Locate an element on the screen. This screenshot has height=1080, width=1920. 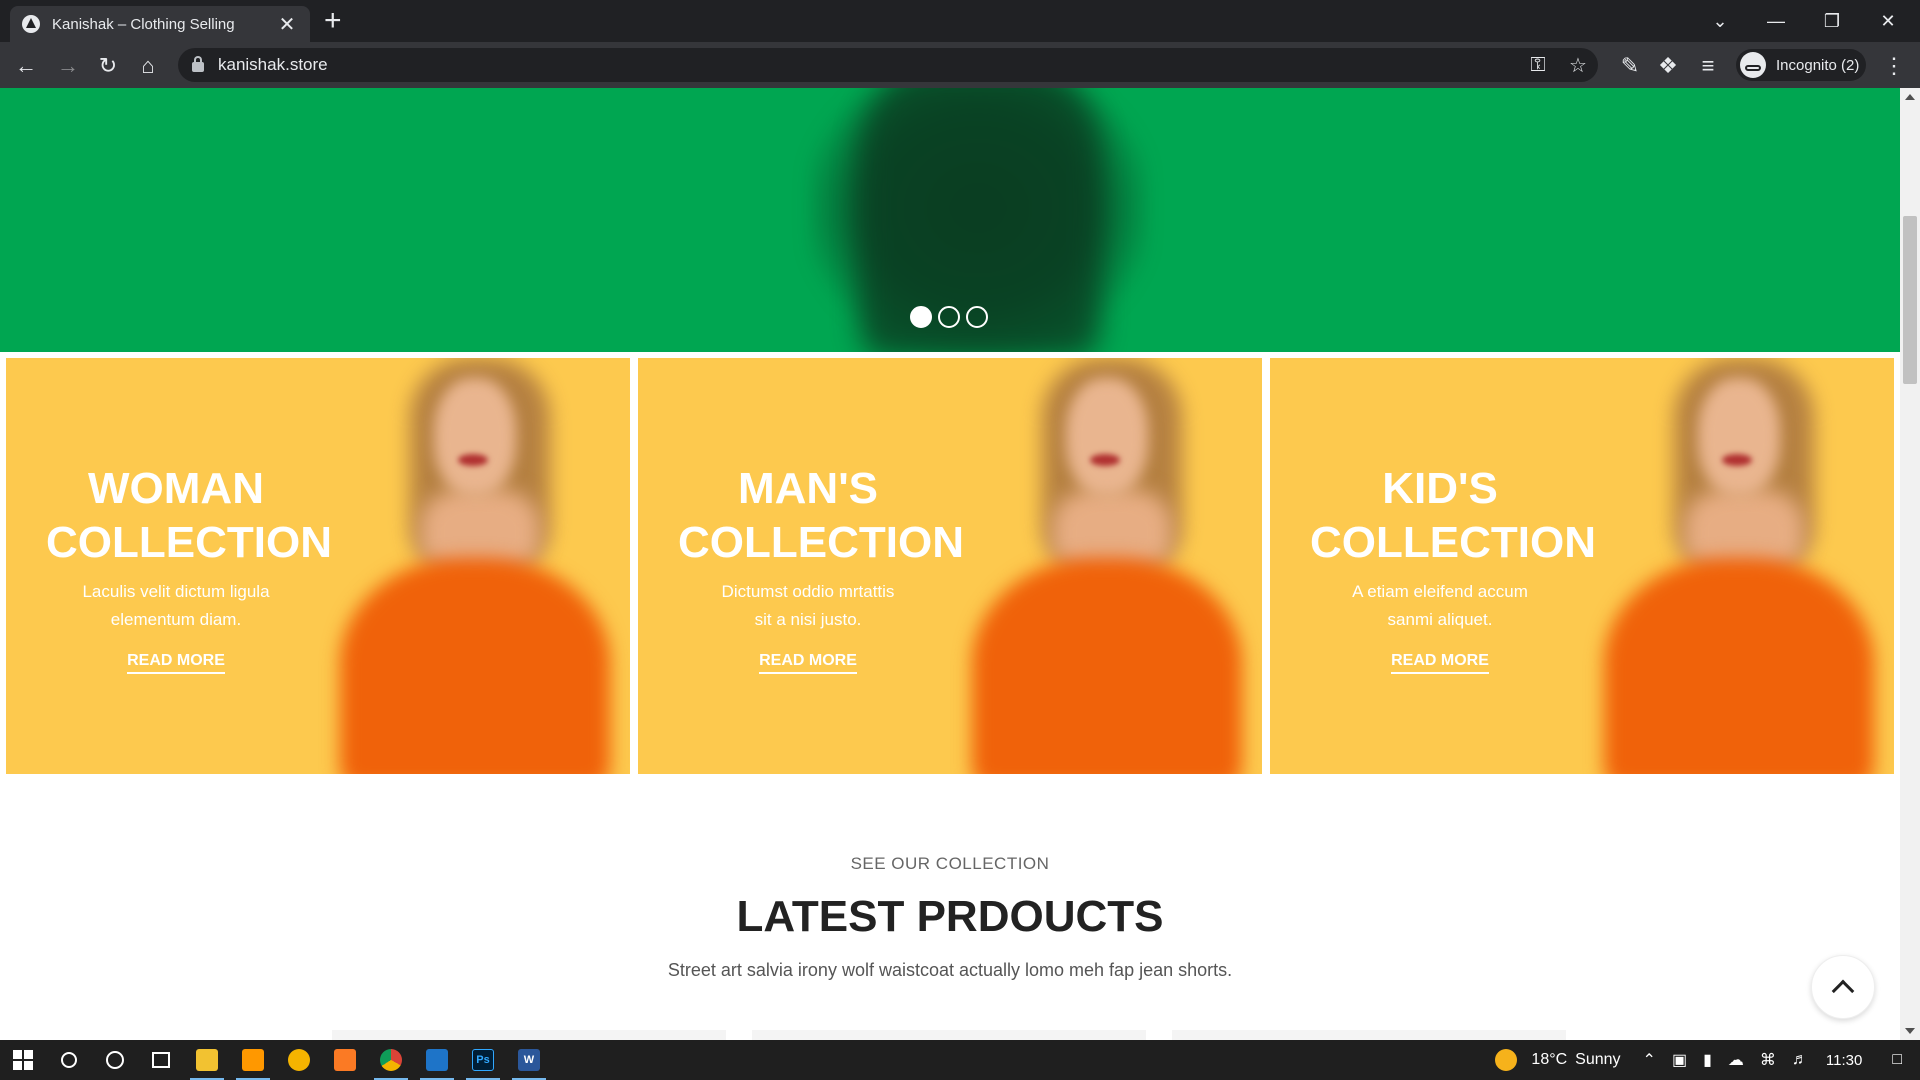
incognito-label: Incognito (2) is located at coordinates (1818, 65).